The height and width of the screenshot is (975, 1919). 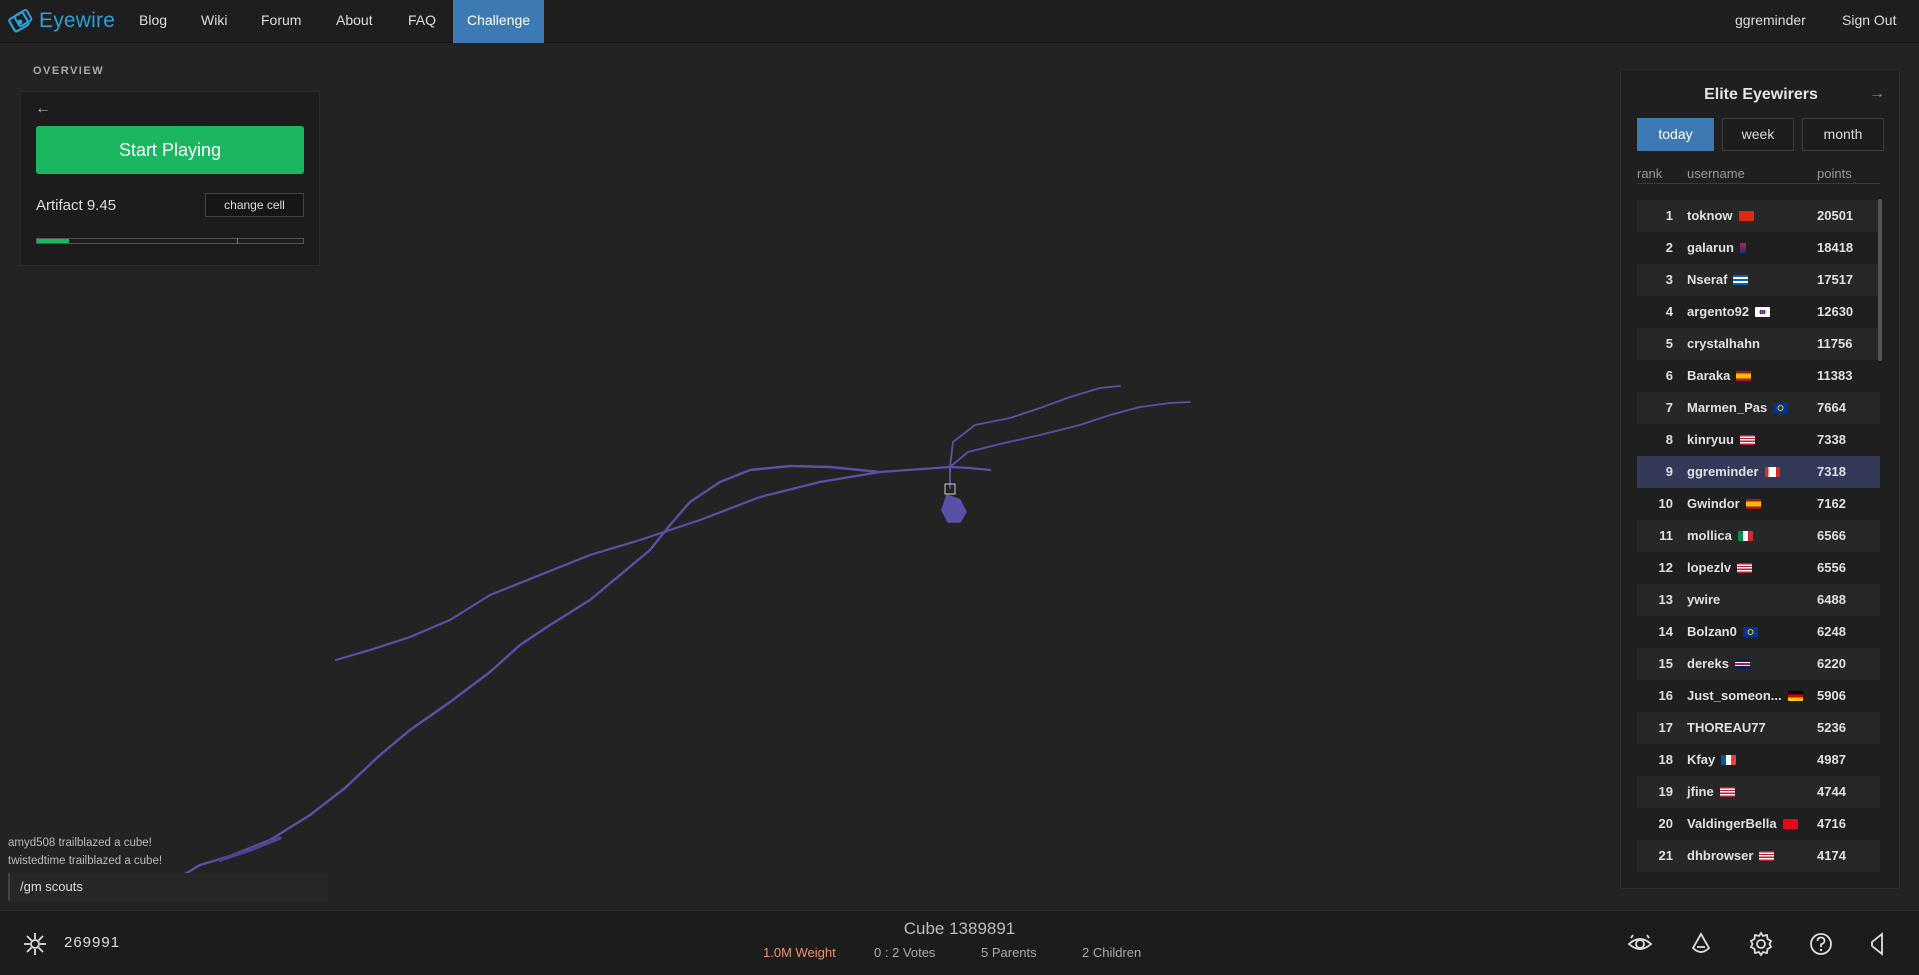 I want to click on username-text: ywire, so click(x=1704, y=599).